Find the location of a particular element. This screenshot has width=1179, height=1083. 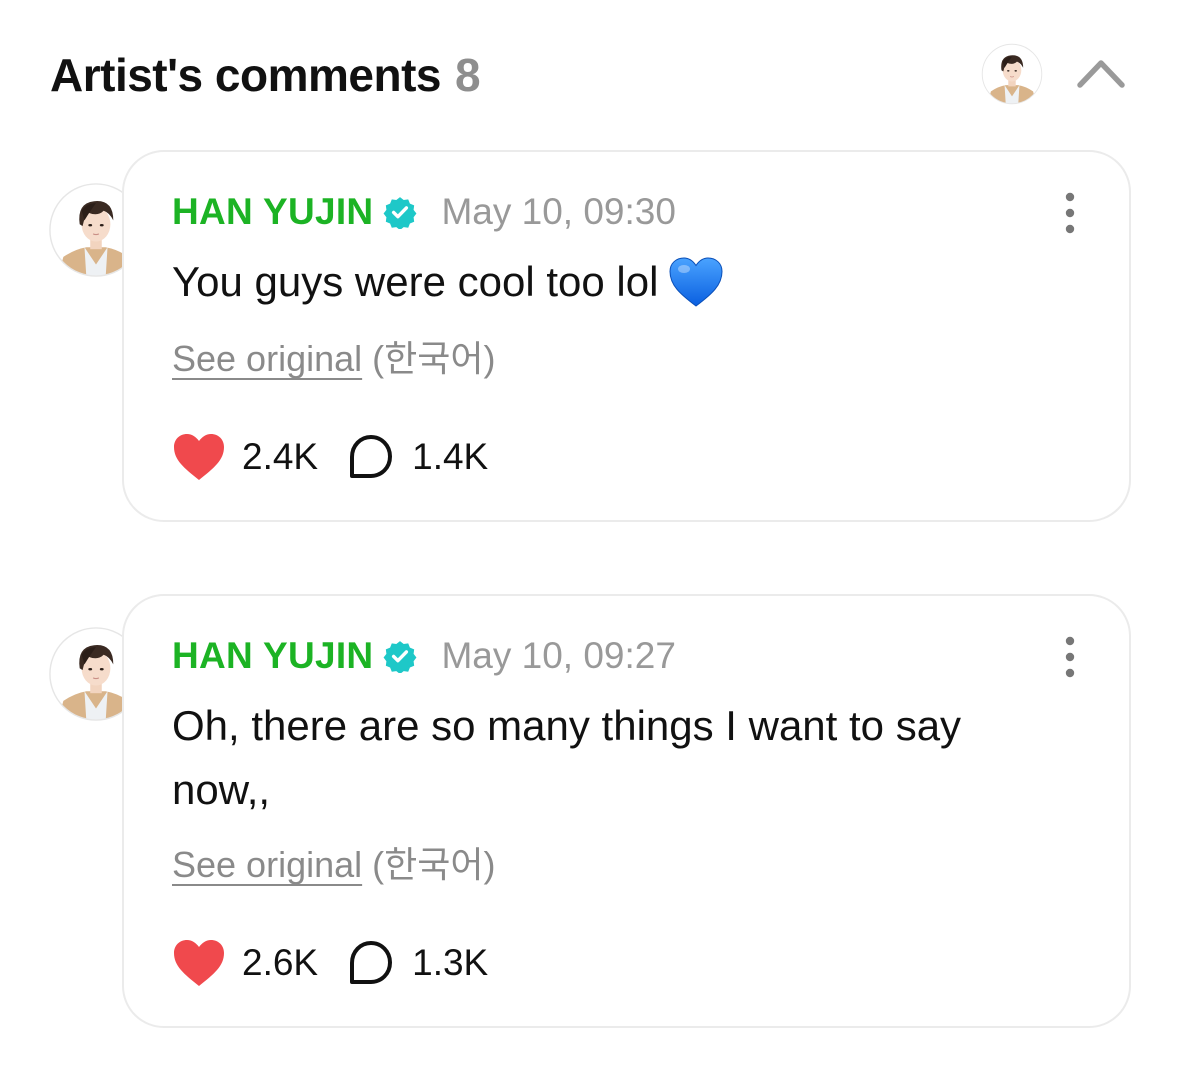

comment-stats: 2.4K 1.4K is located at coordinates (344, 457).